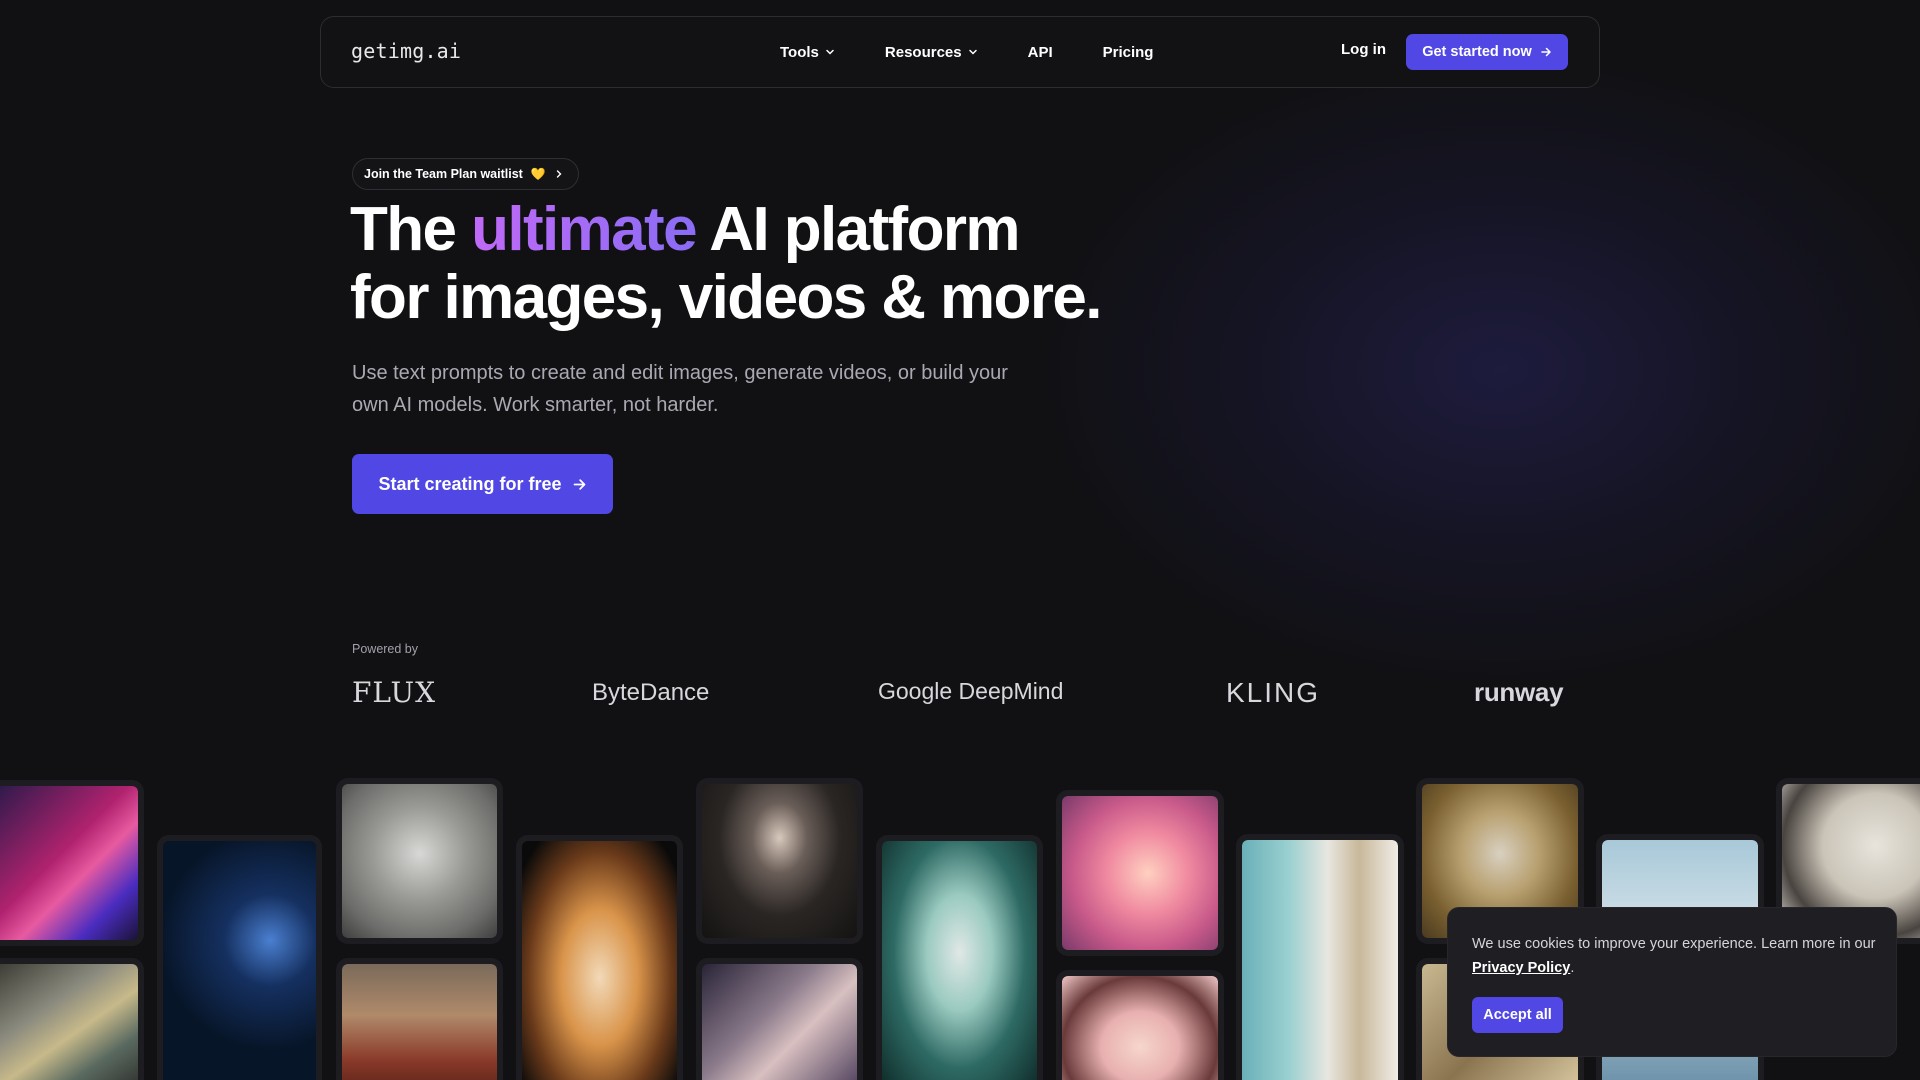 Image resolution: width=1920 pixels, height=1080 pixels. Describe the element at coordinates (1572, 968) in the screenshot. I see `cookie-period: .` at that location.